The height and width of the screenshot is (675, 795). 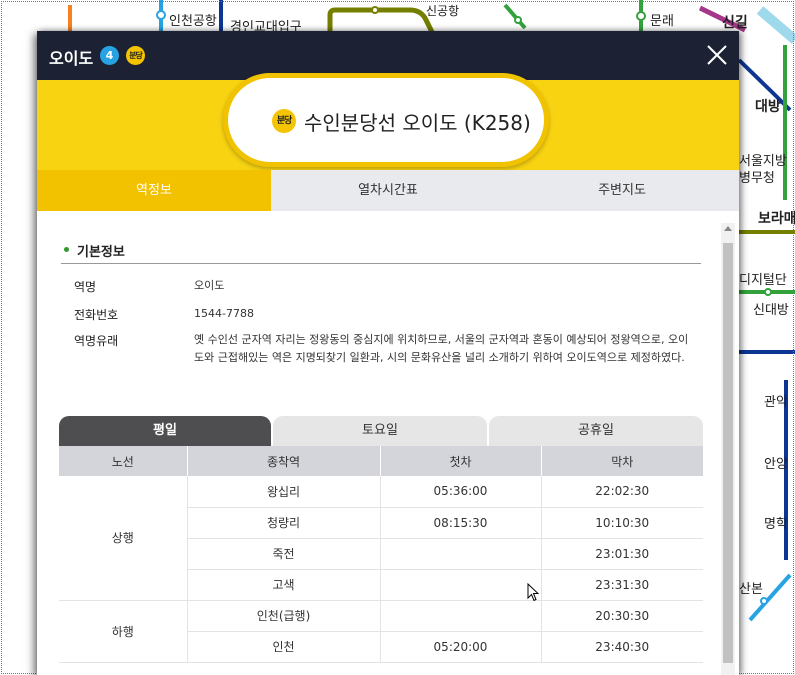 I want to click on section-title: 기본정보, so click(x=93, y=250).